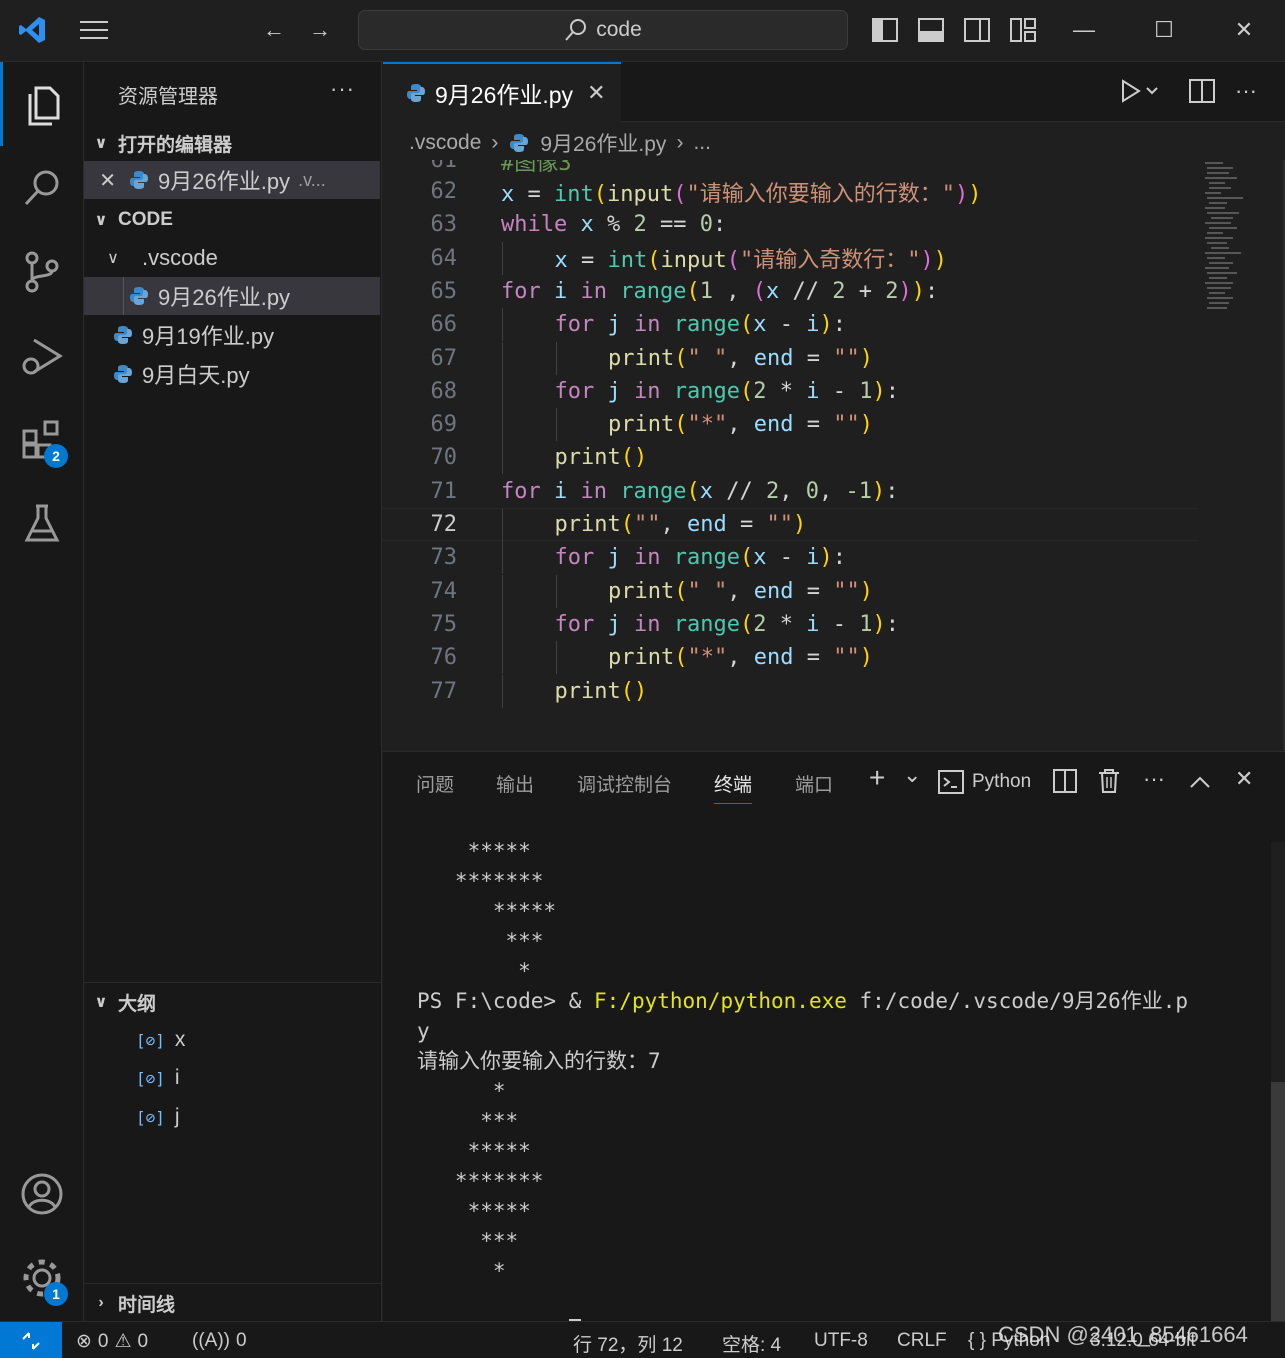 The image size is (1285, 1358). Describe the element at coordinates (233, 1002) in the screenshot. I see `outline-header: ∨ 大纲` at that location.